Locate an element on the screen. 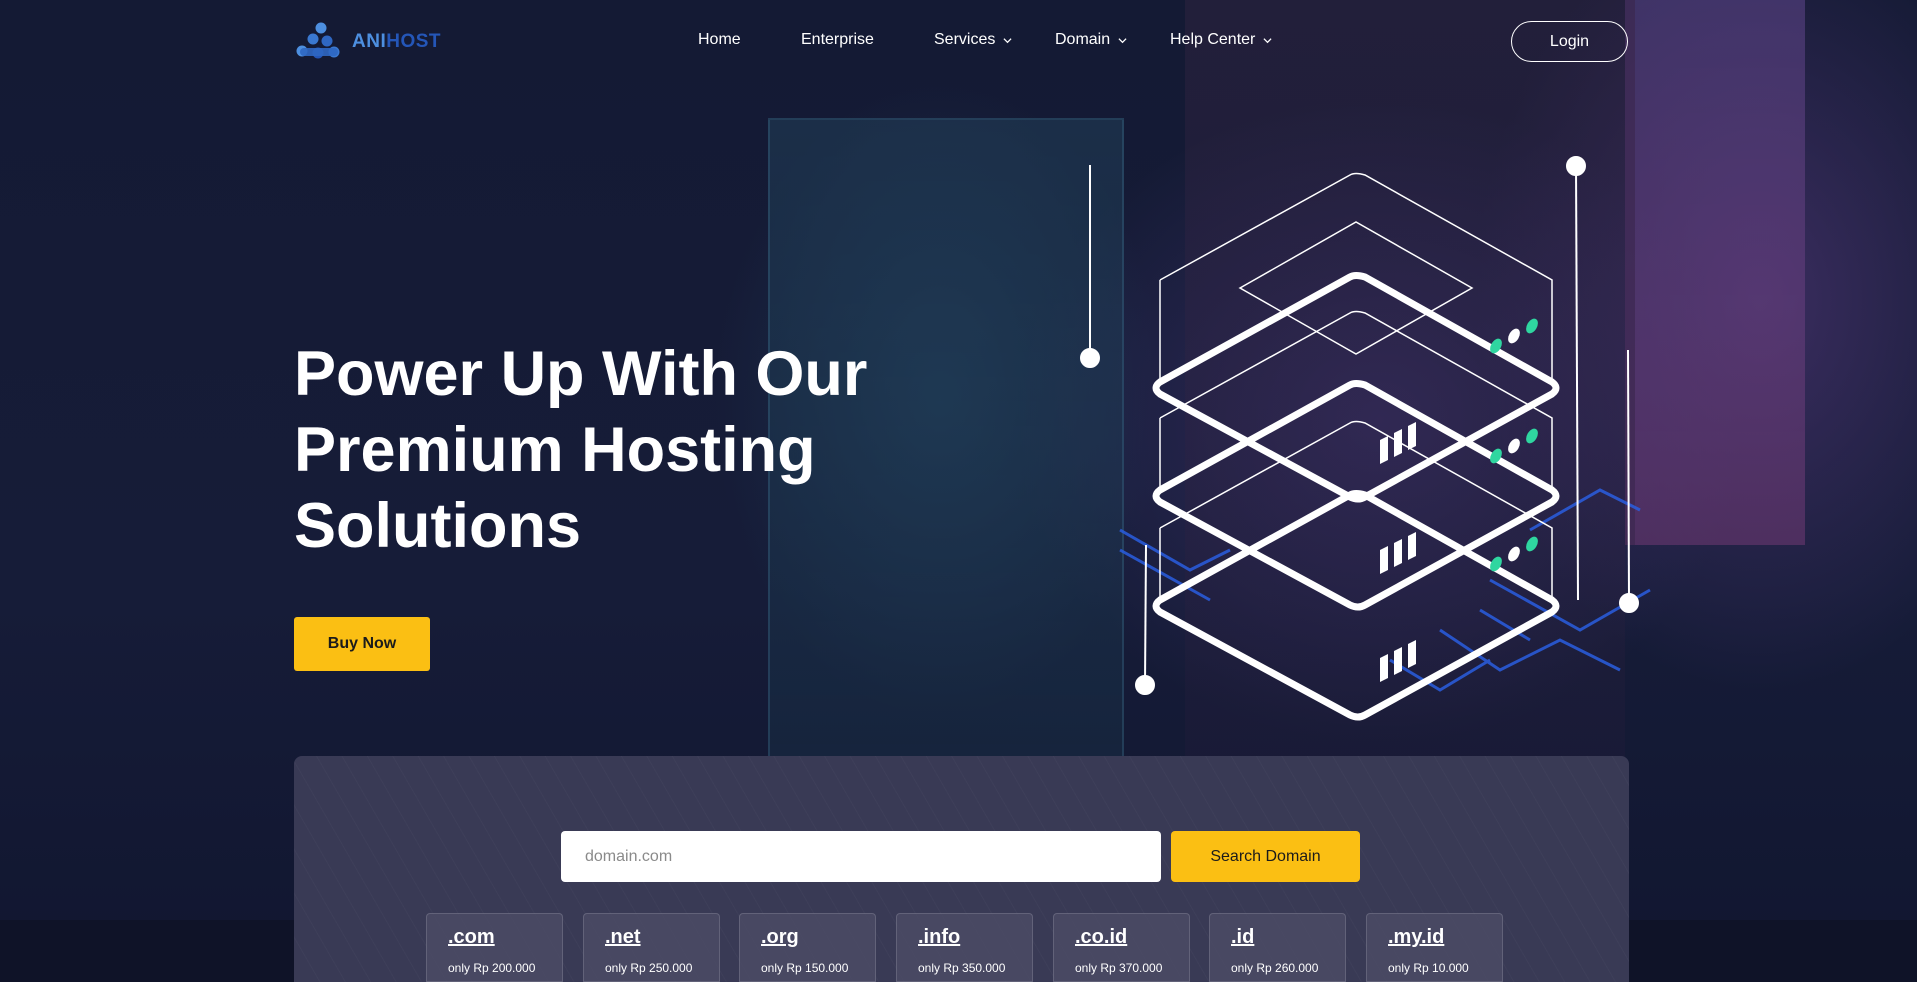  nav-item-help-center: Help Center is located at coordinates (1221, 40).